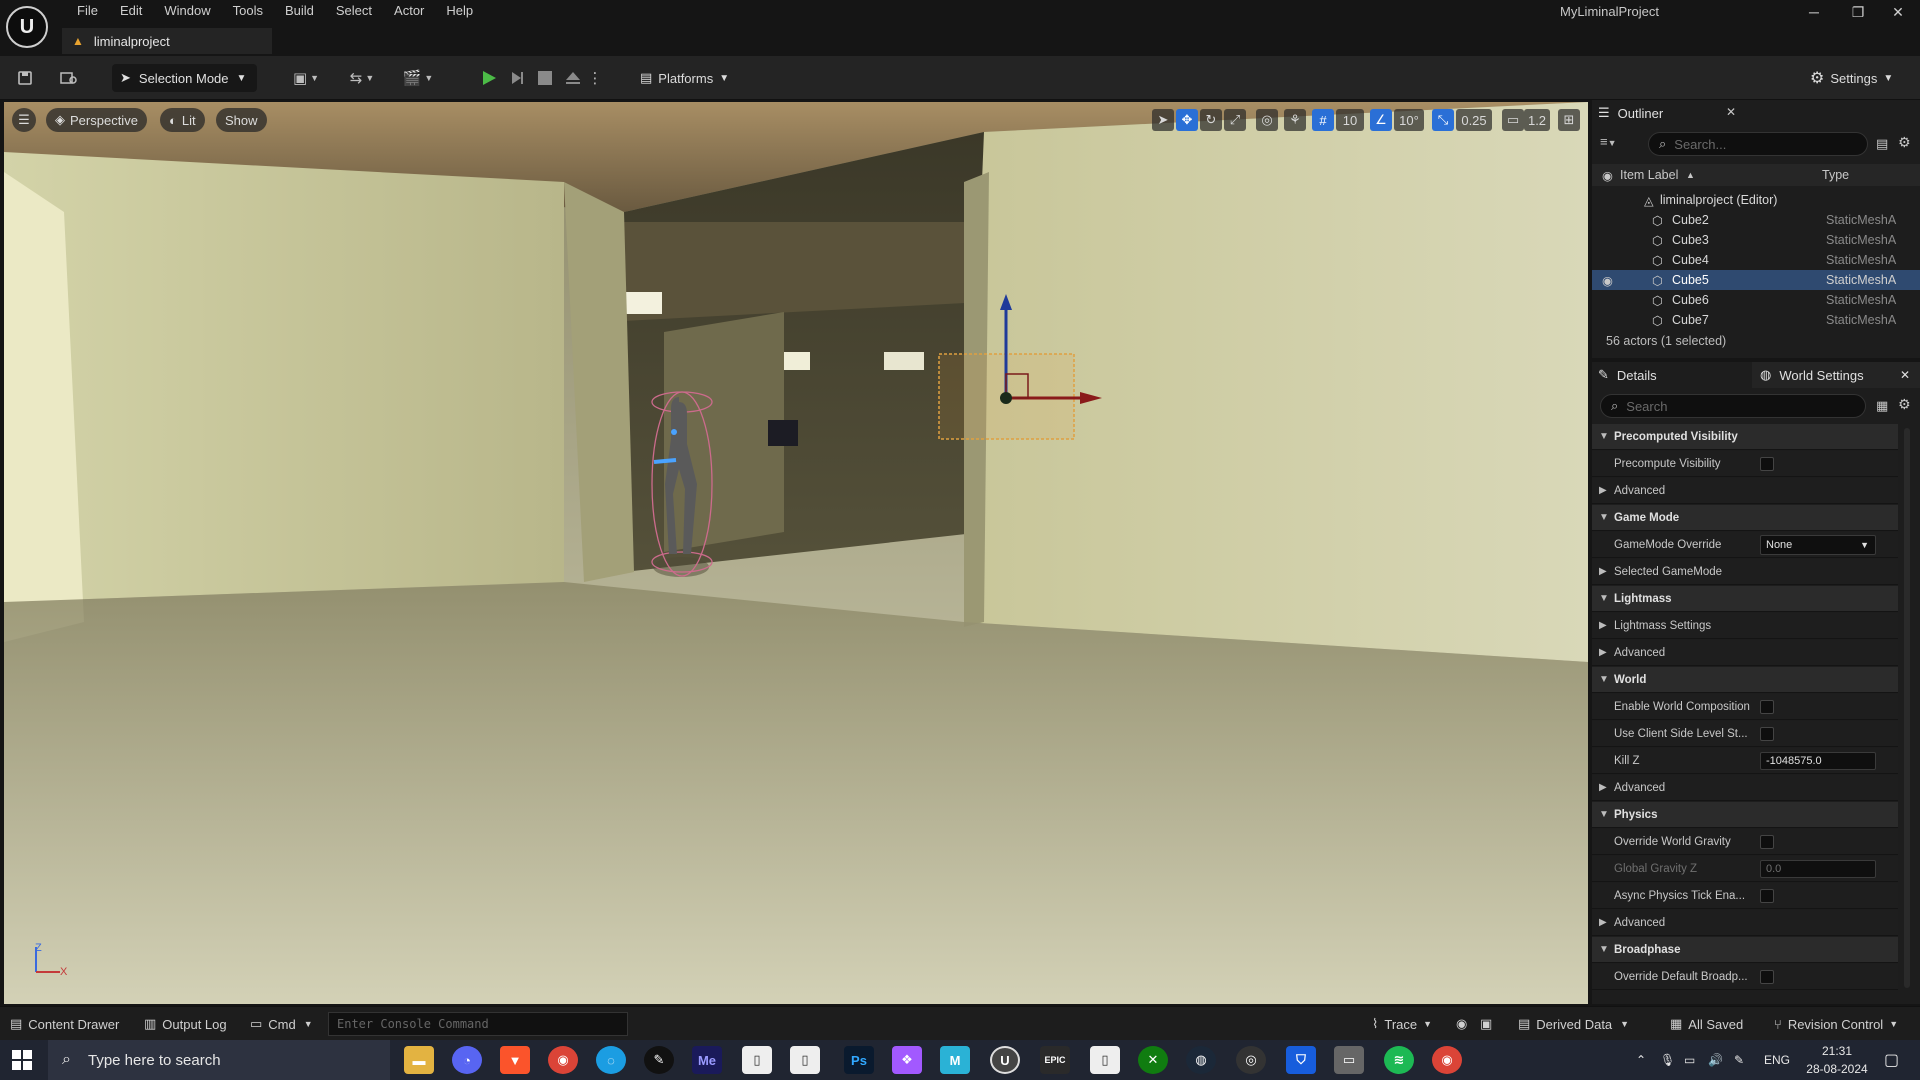 The width and height of the screenshot is (1920, 1080). I want to click on category-precomputed-visibility: ▼ Precomputed Visibility, so click(1745, 437).